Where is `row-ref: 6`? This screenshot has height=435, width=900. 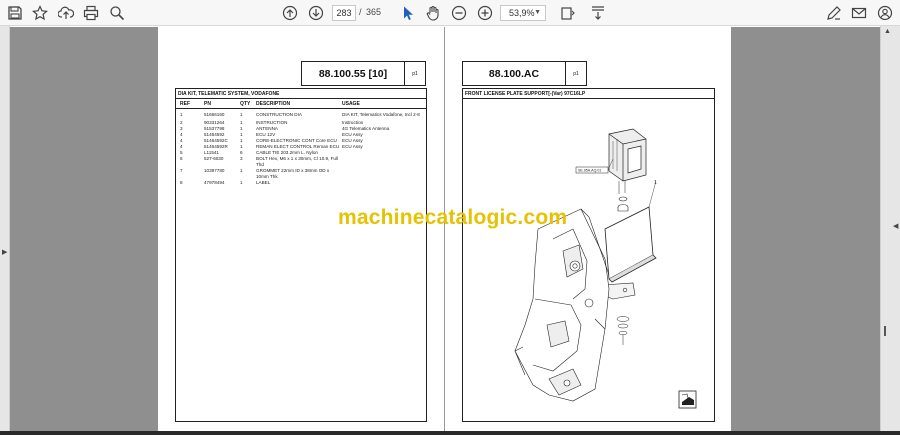
row-ref: 6 is located at coordinates (181, 158).